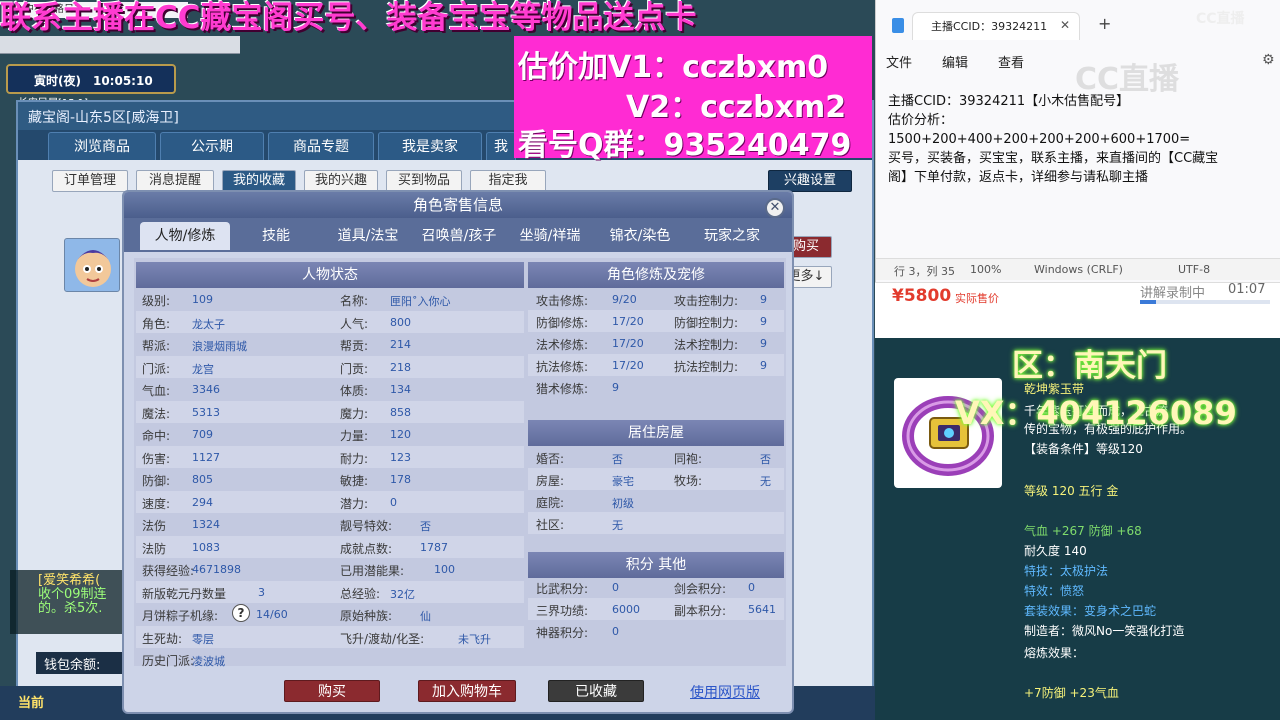 The image size is (1280, 720). What do you see at coordinates (202, 434) in the screenshot?
I see `status-value: 709` at bounding box center [202, 434].